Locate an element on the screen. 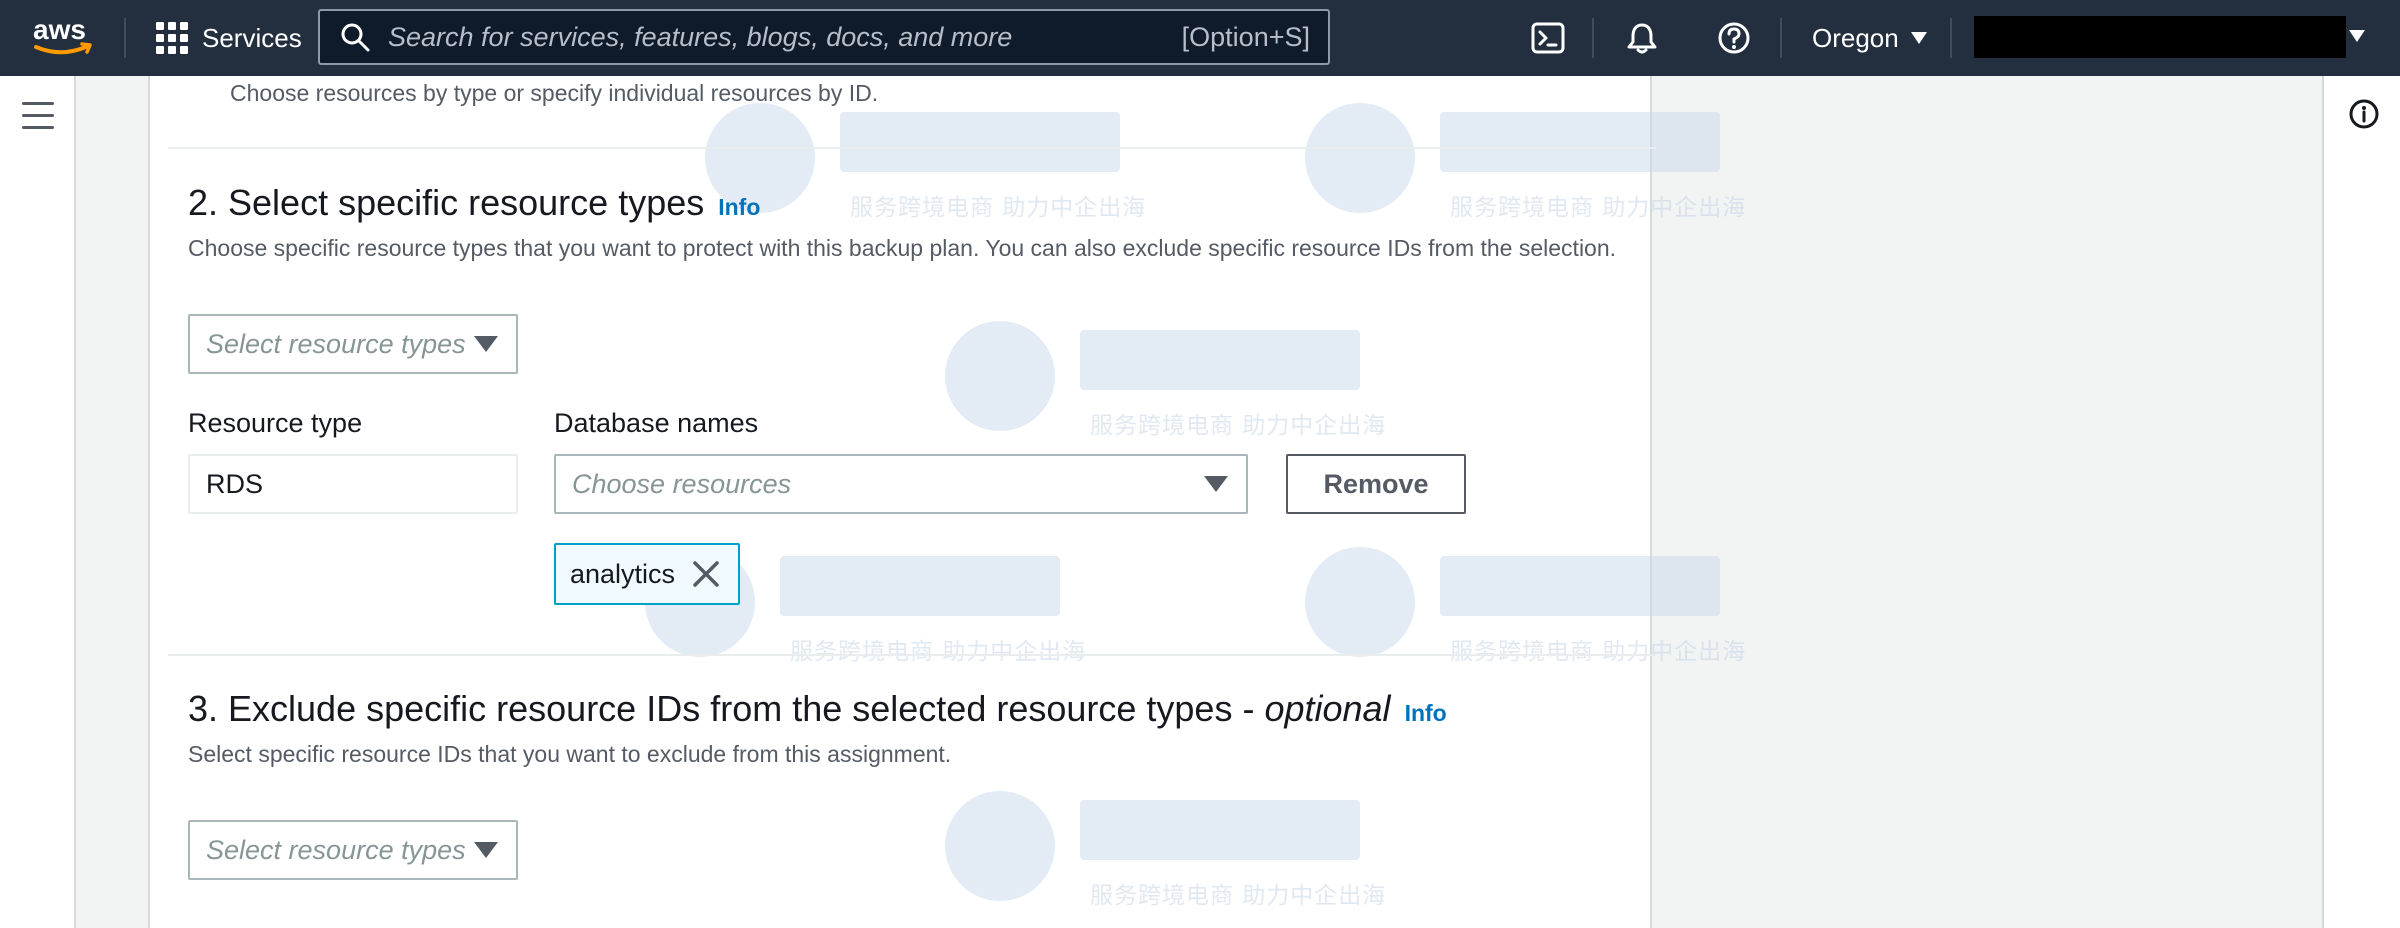  help-icon is located at coordinates (1734, 38).